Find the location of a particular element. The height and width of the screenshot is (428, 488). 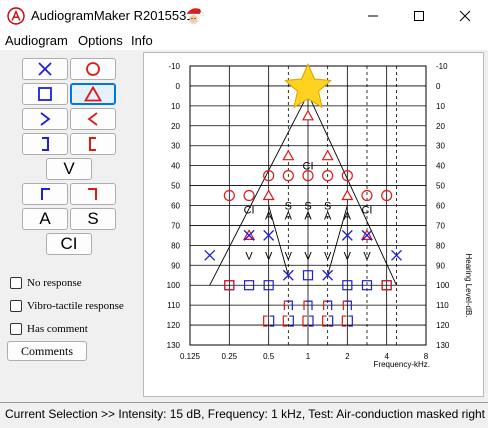

air-masked-left-button is located at coordinates (45, 94).